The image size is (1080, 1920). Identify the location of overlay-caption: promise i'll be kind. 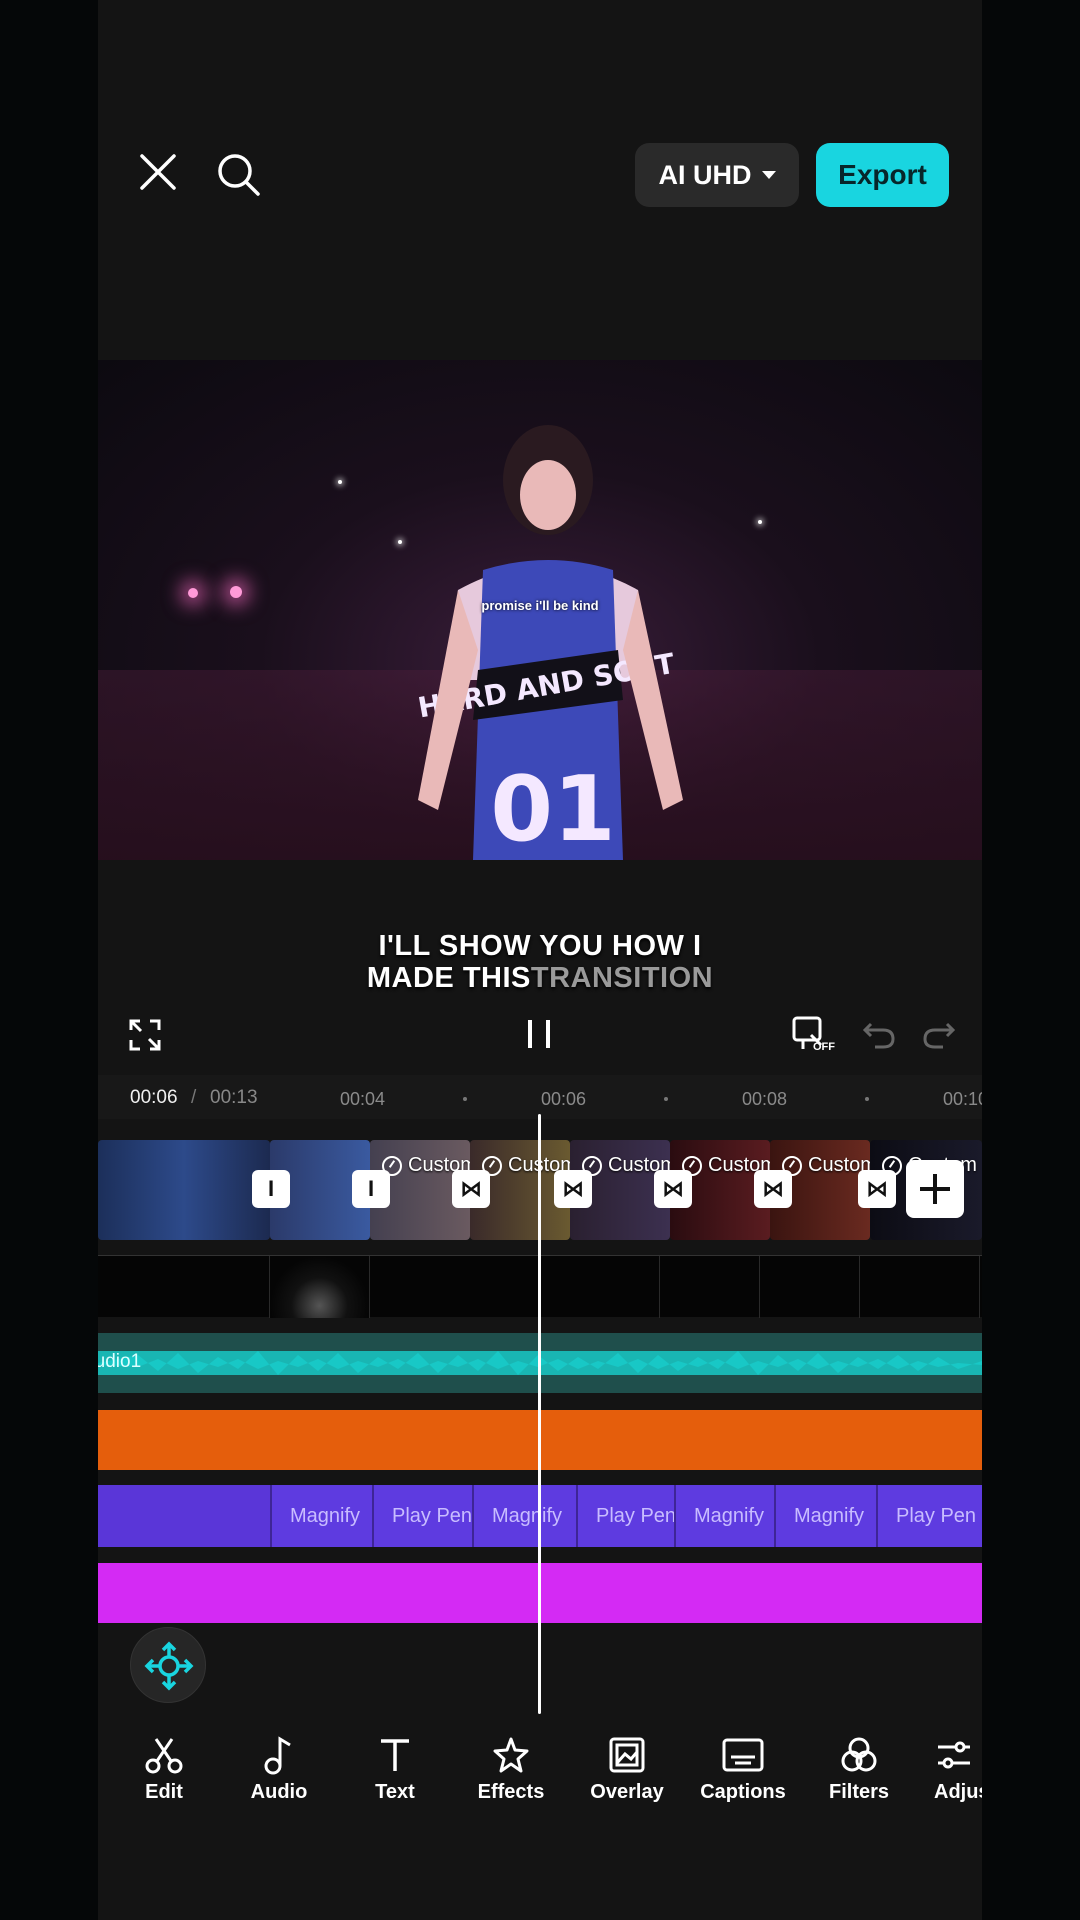
(540, 605).